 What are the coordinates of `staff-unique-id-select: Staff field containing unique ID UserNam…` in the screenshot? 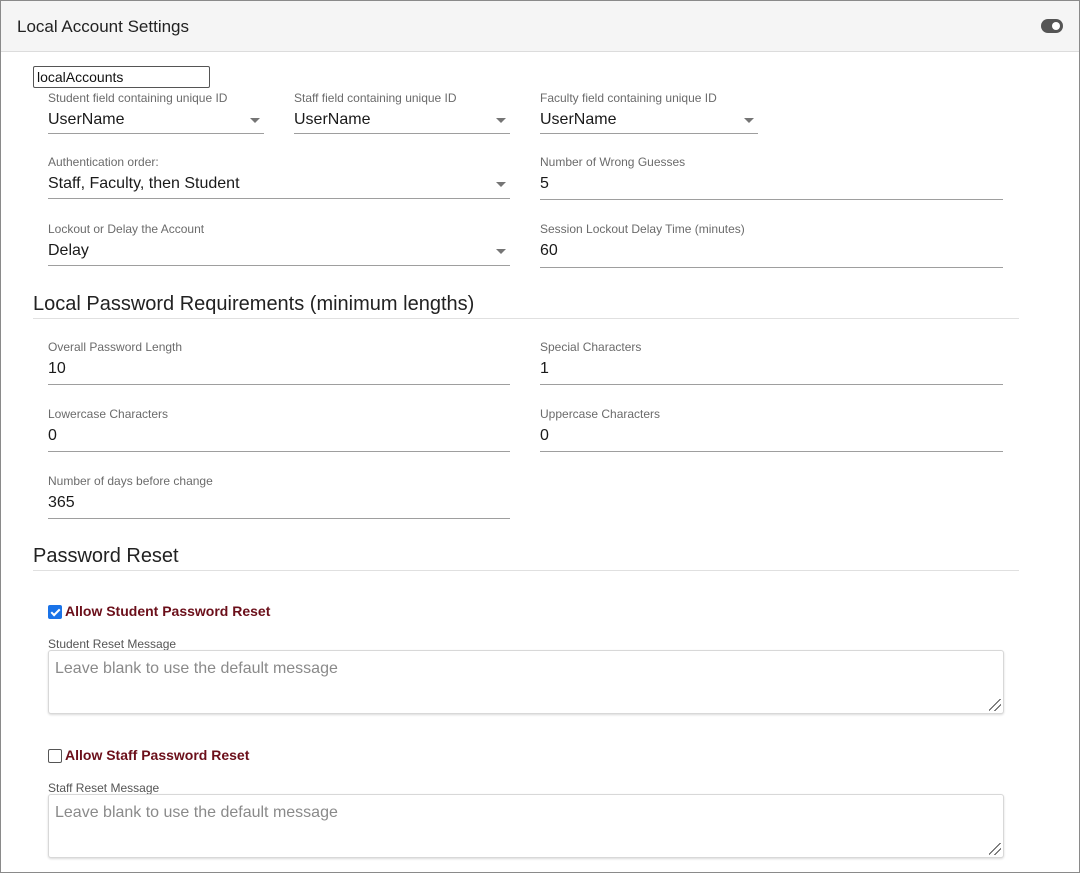 It's located at (402, 112).